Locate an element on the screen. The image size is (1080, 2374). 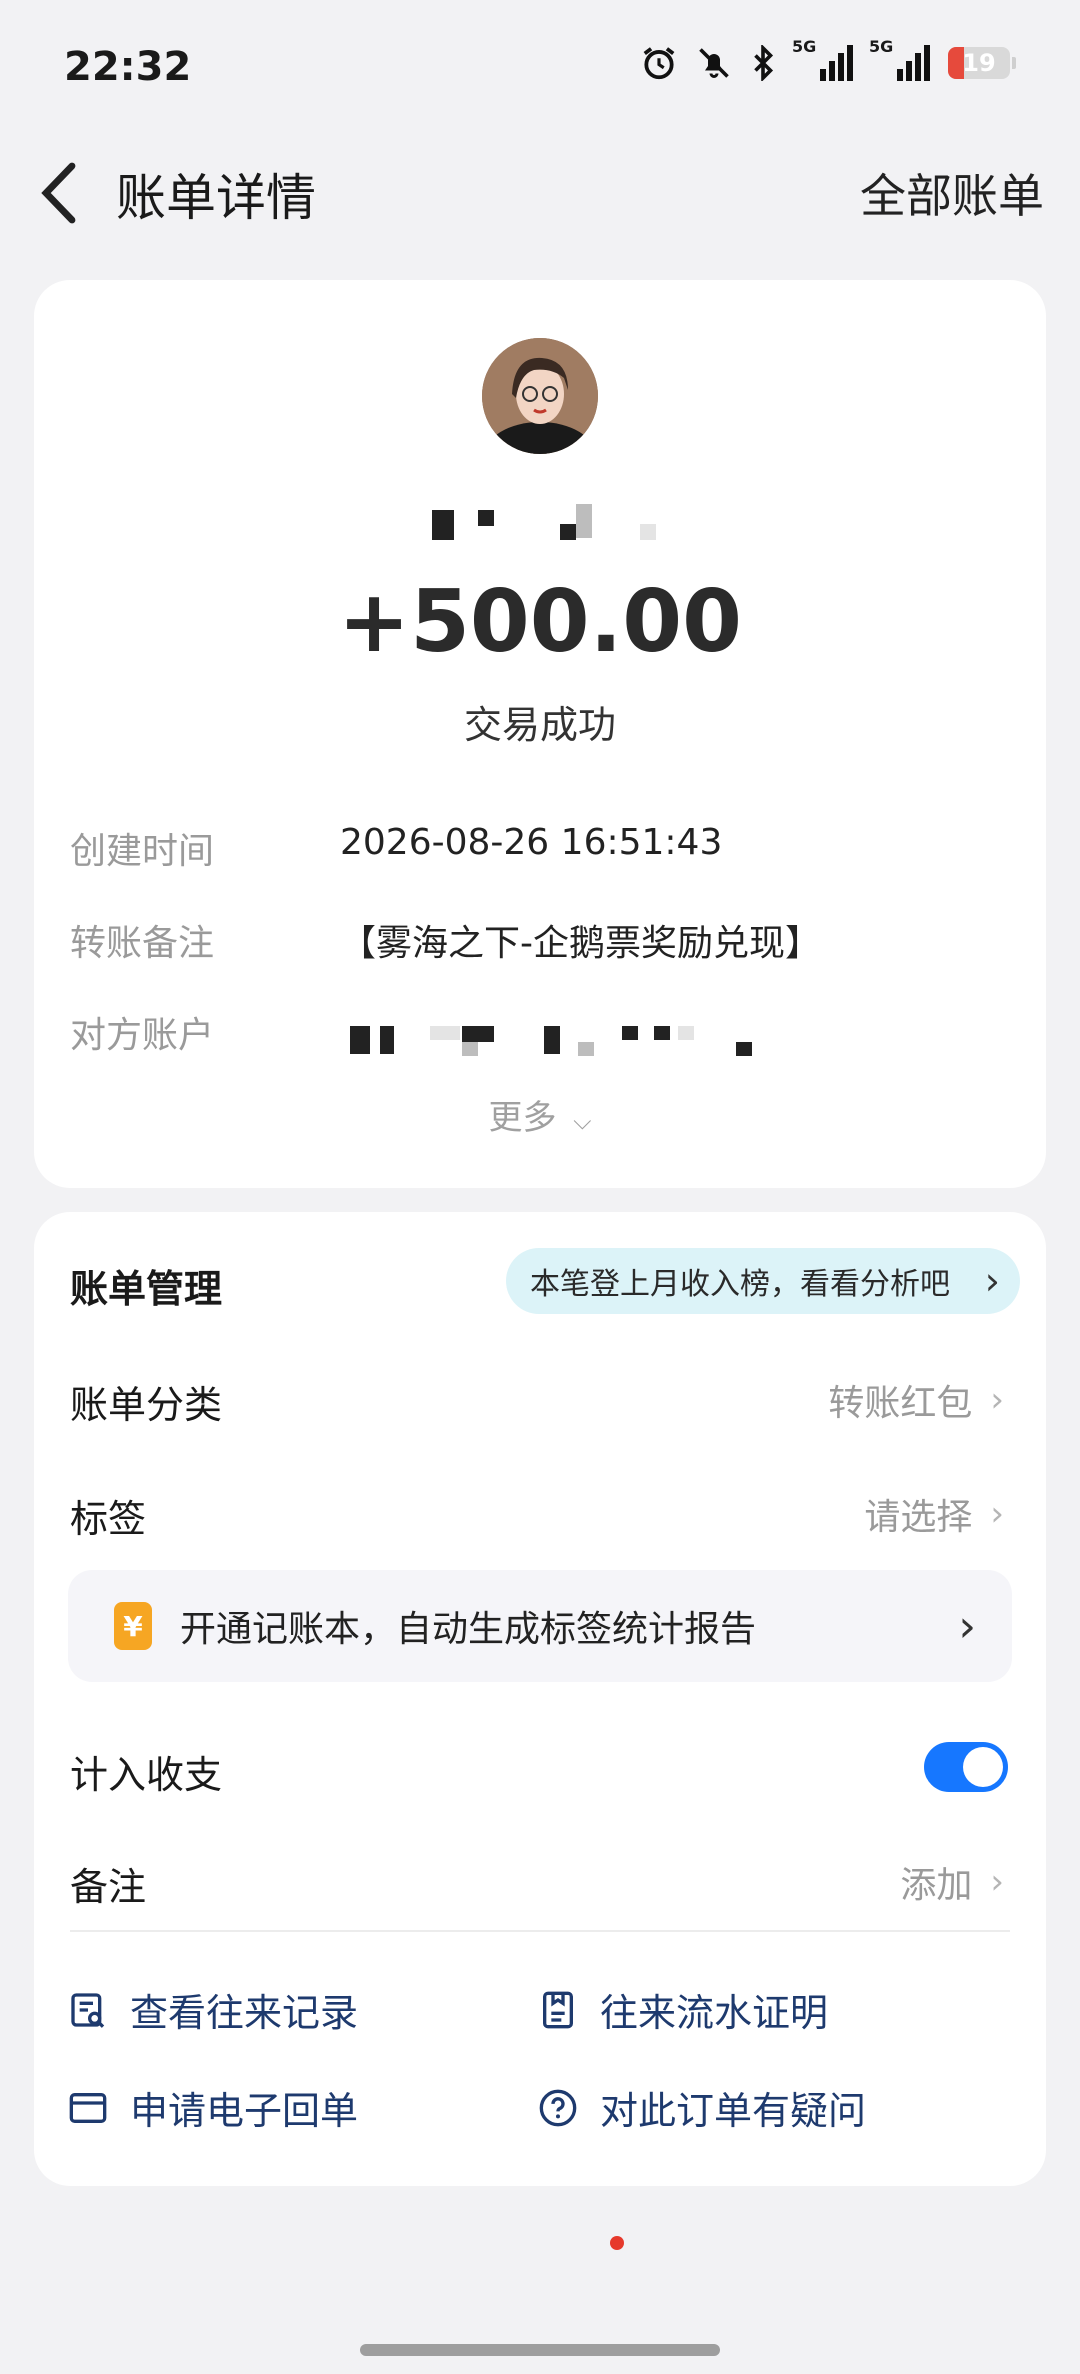
note-value: 添加 is located at coordinates (936, 1885).